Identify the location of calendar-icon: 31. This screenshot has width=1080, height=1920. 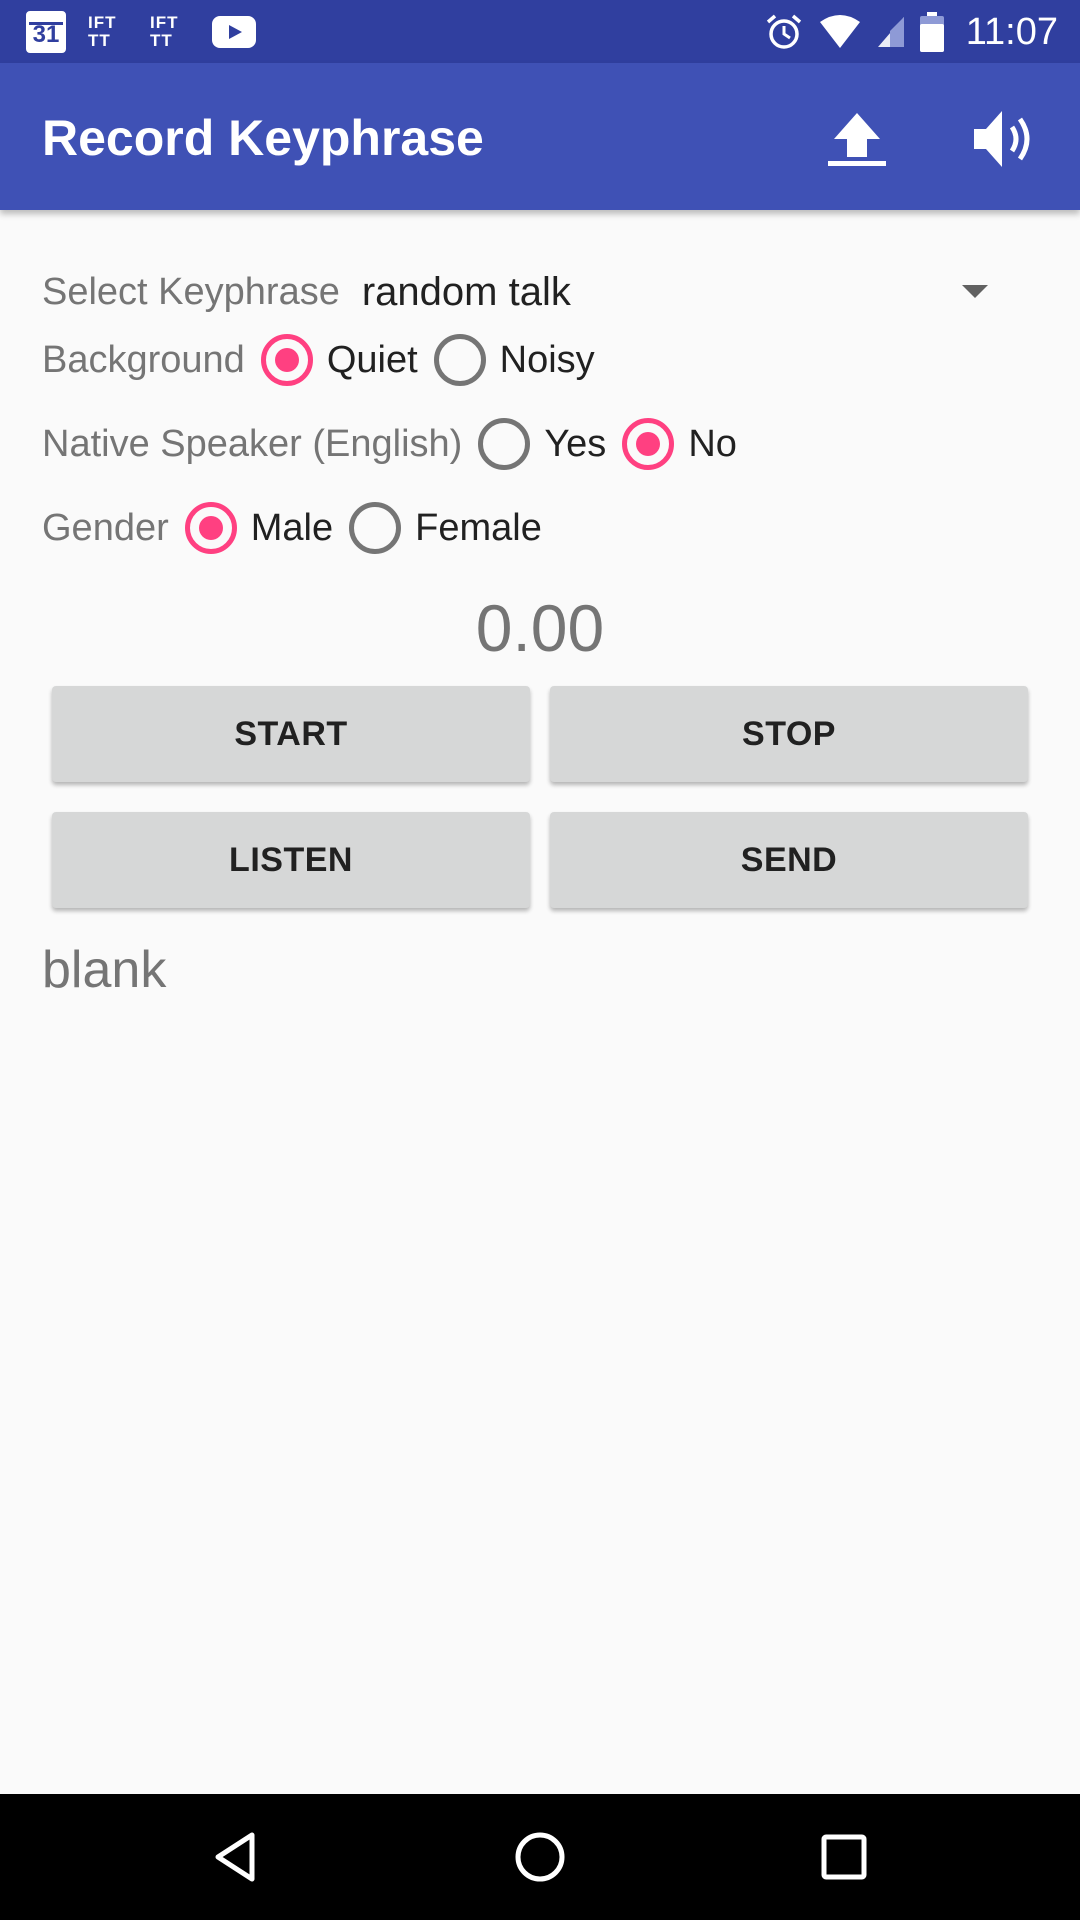
(46, 32).